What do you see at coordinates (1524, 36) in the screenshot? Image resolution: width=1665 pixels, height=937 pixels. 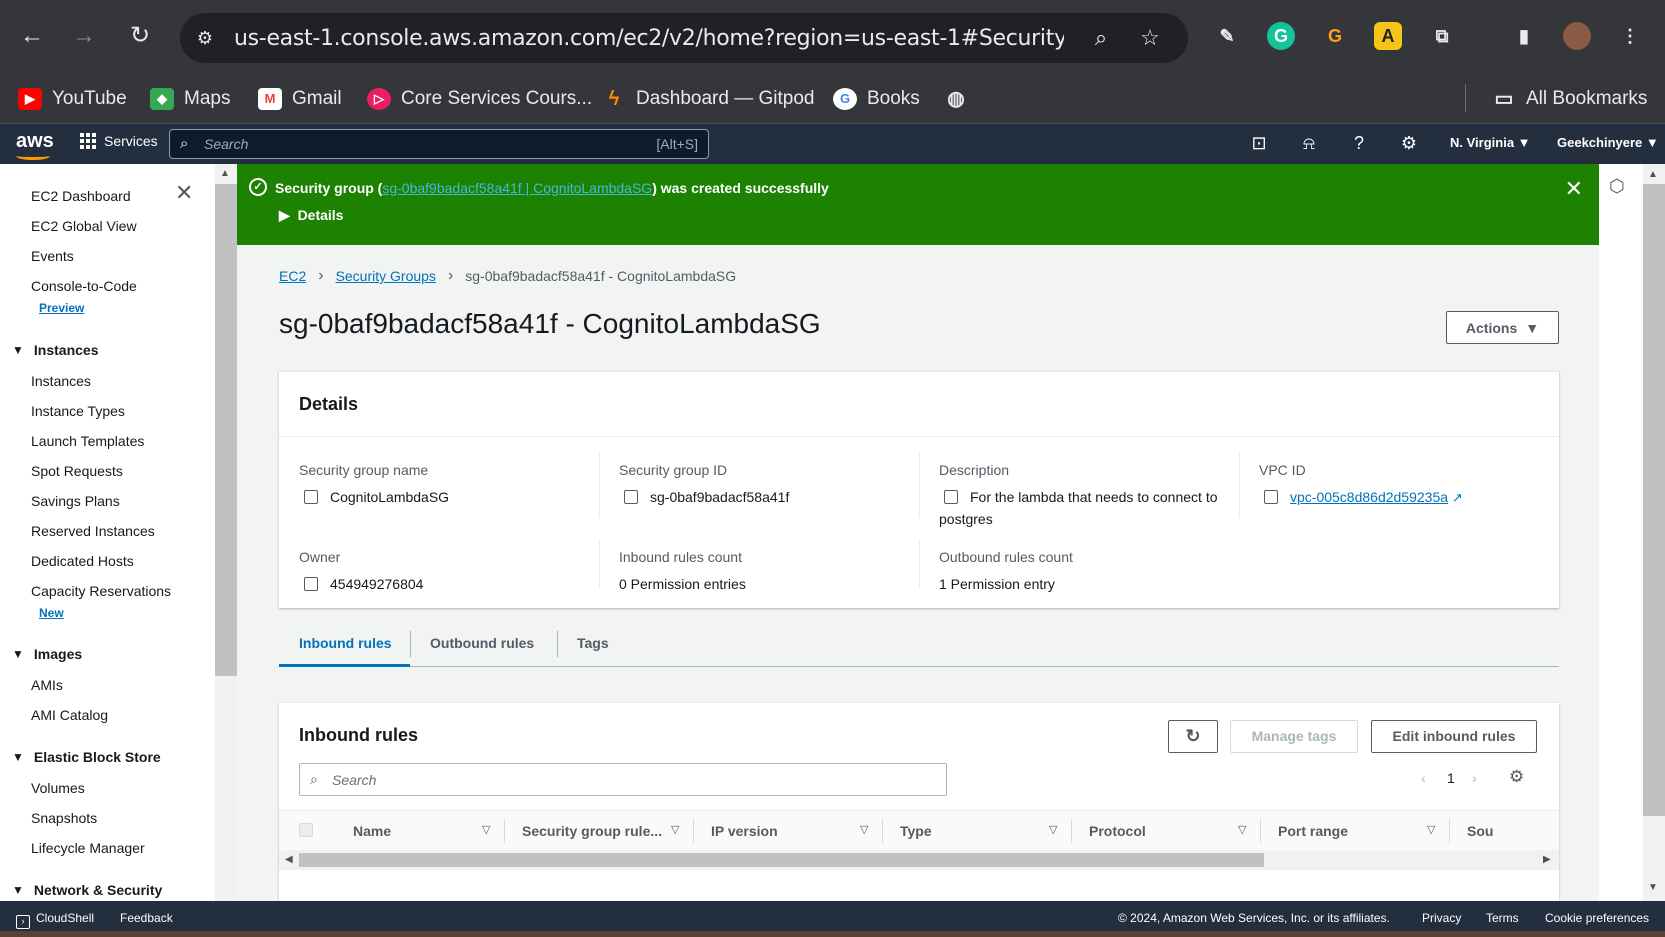 I see `sidepanel-icon: ▮` at bounding box center [1524, 36].